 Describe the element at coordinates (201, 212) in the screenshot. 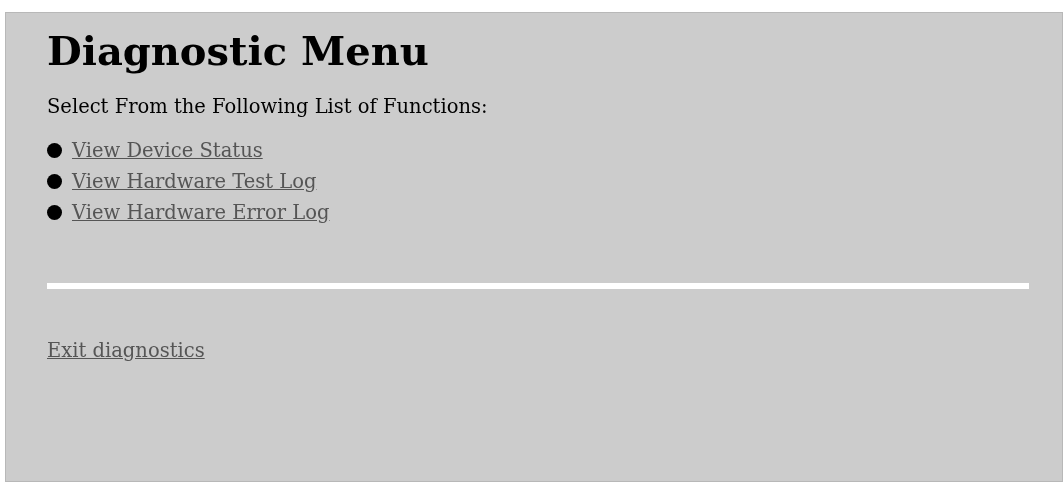

I see `function-link: View Hardware Error Log` at that location.